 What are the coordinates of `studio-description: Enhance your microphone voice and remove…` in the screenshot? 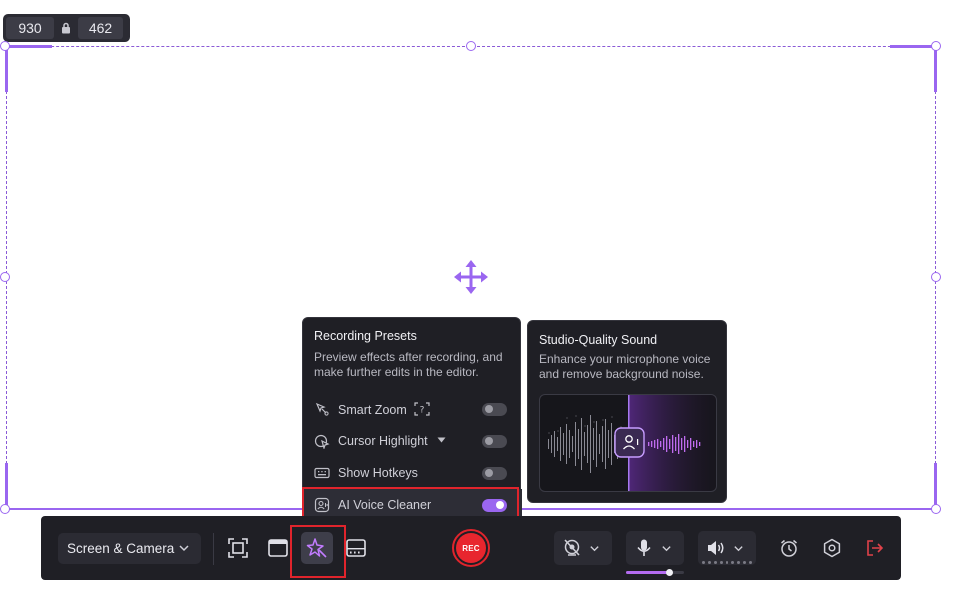 It's located at (625, 366).